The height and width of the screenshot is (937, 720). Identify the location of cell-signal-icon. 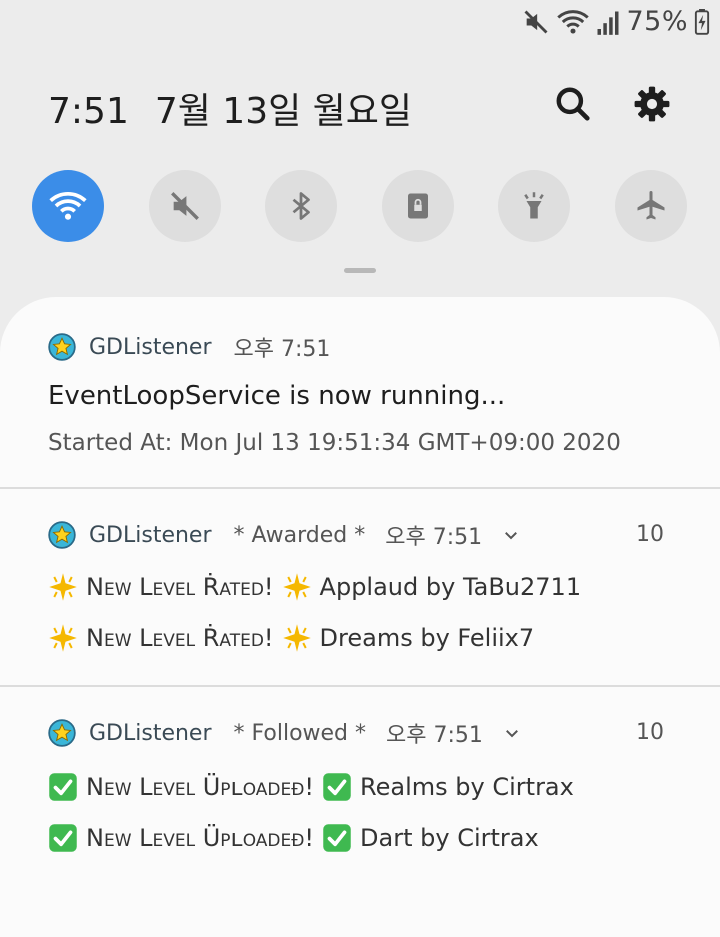
(608, 23).